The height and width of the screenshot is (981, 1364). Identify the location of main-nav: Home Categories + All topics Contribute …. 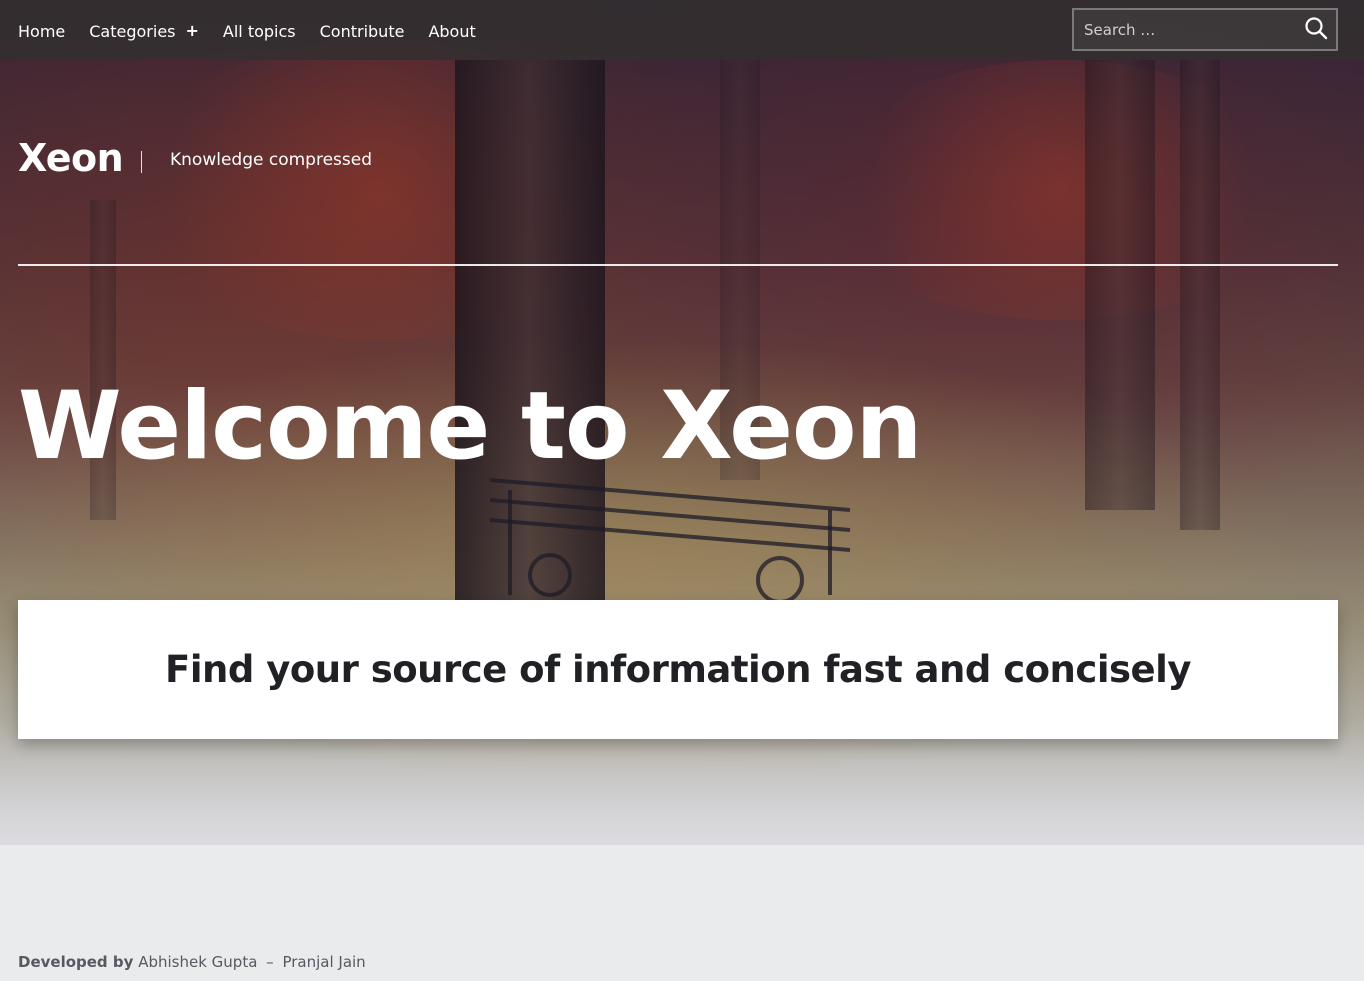
(259, 30).